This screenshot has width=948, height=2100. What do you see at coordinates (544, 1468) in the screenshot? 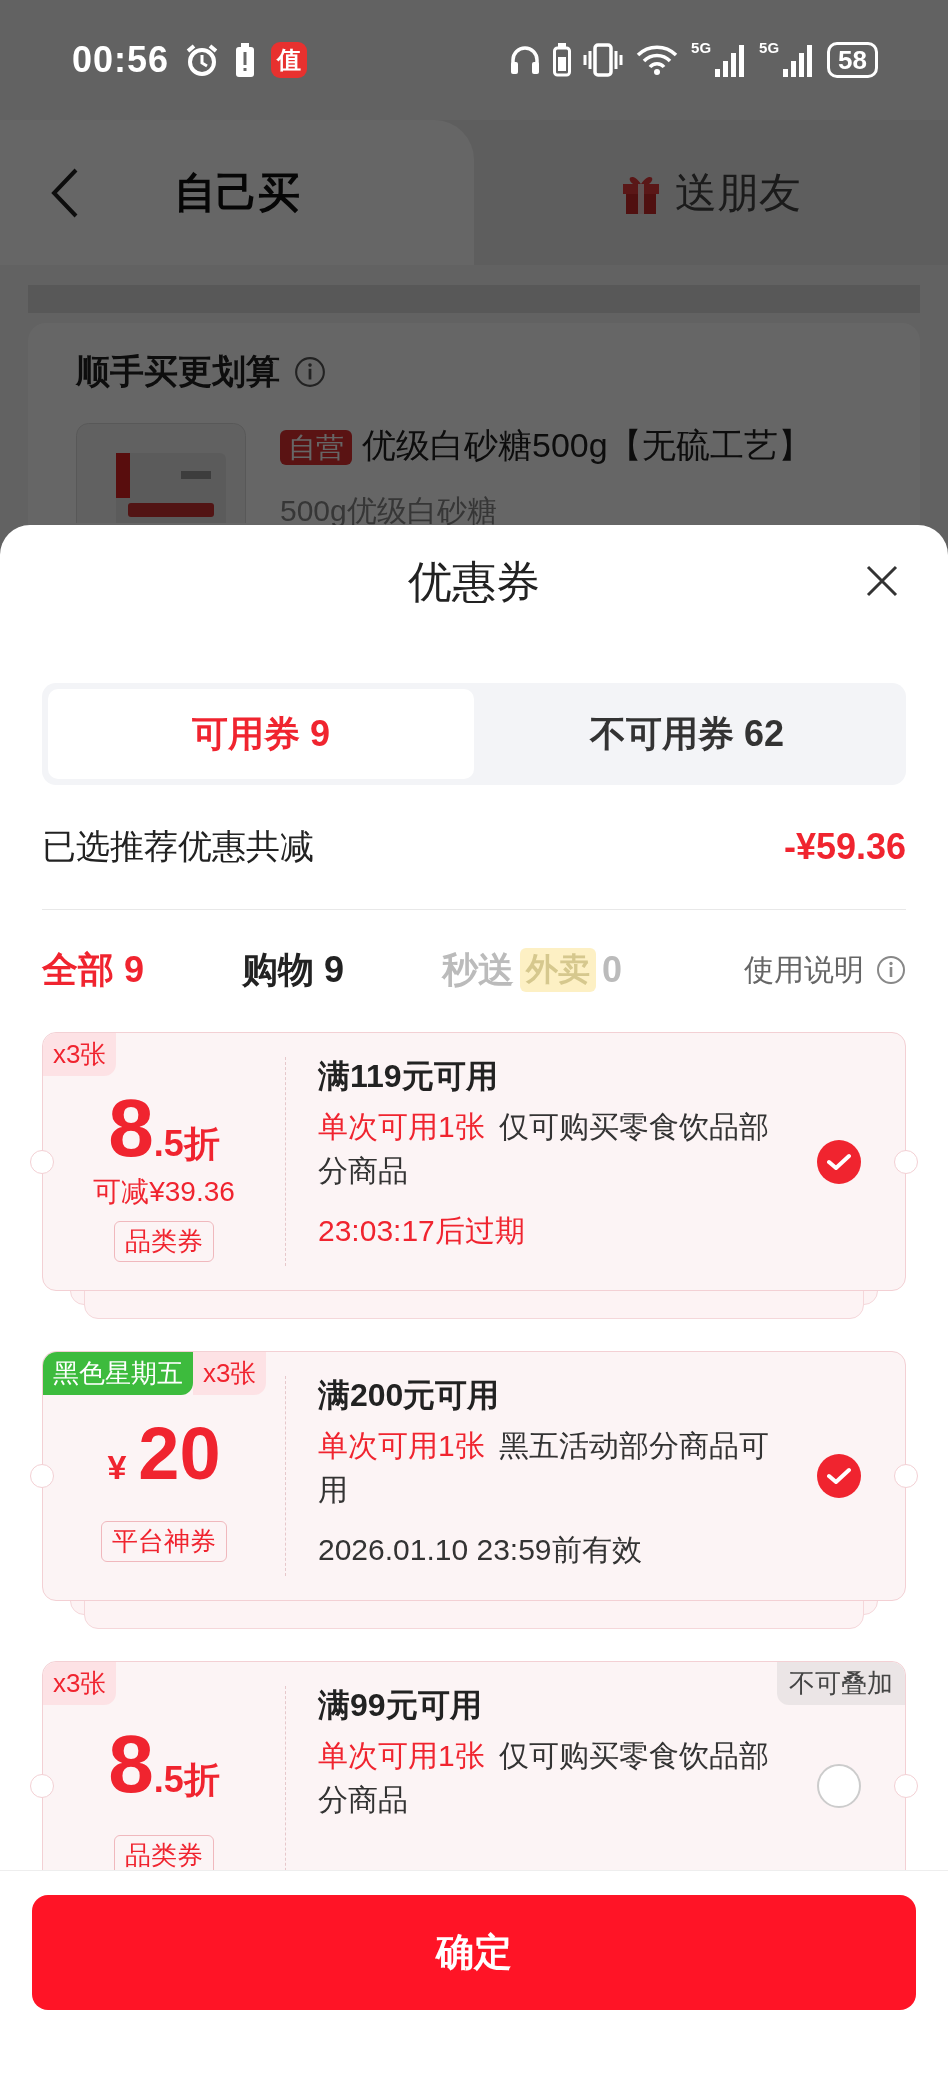
I see `coupon-terms: 单次可用1张 黑五活动部分商品可用` at bounding box center [544, 1468].